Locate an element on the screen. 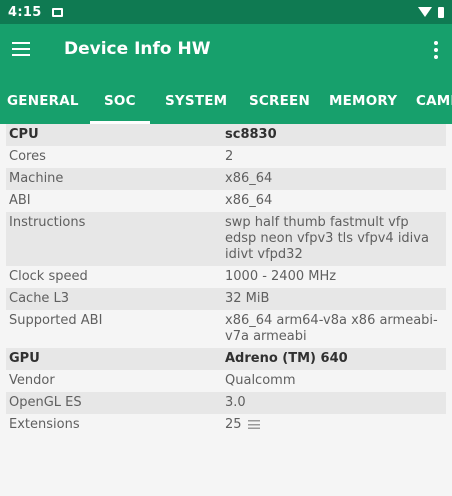 This screenshot has height=496, width=452. info-row-gpu: GPU Adreno (TM) 640 is located at coordinates (226, 359).